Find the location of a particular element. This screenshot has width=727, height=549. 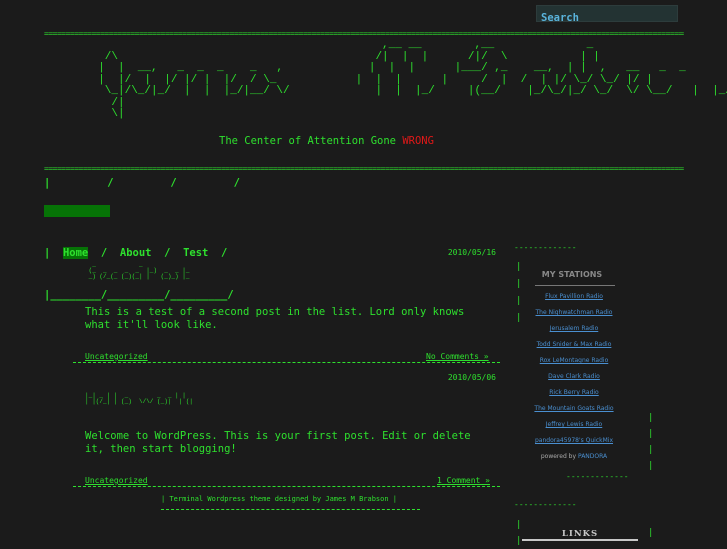

sidebar-widget-bottom-dashes: ------------- is located at coordinates (597, 476).